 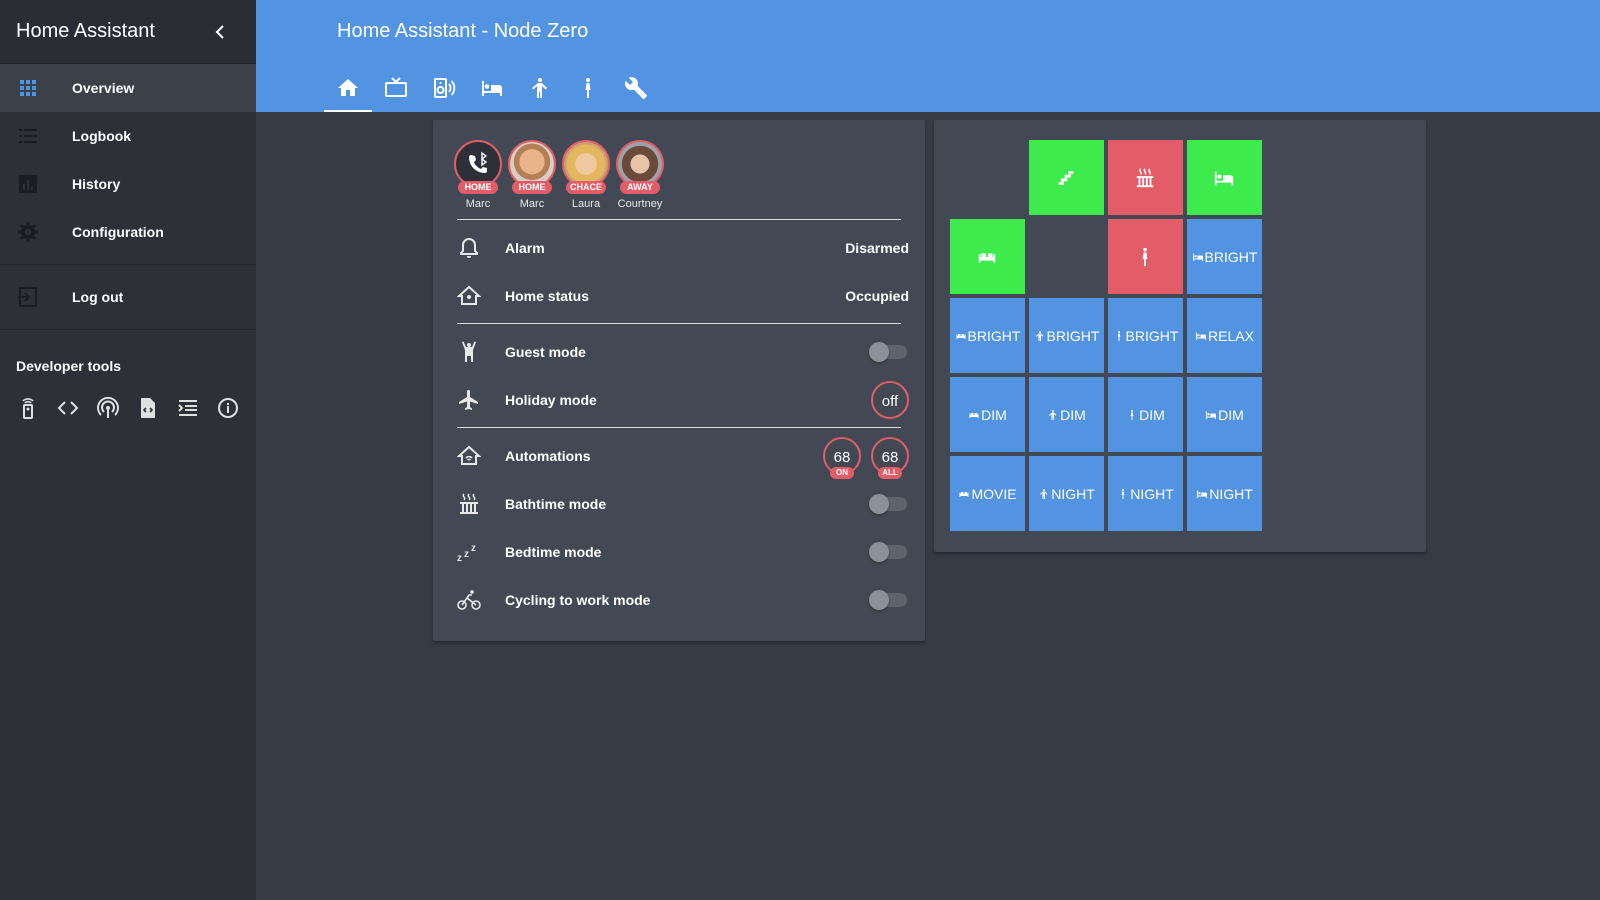 I want to click on airplane-icon, so click(x=469, y=400).